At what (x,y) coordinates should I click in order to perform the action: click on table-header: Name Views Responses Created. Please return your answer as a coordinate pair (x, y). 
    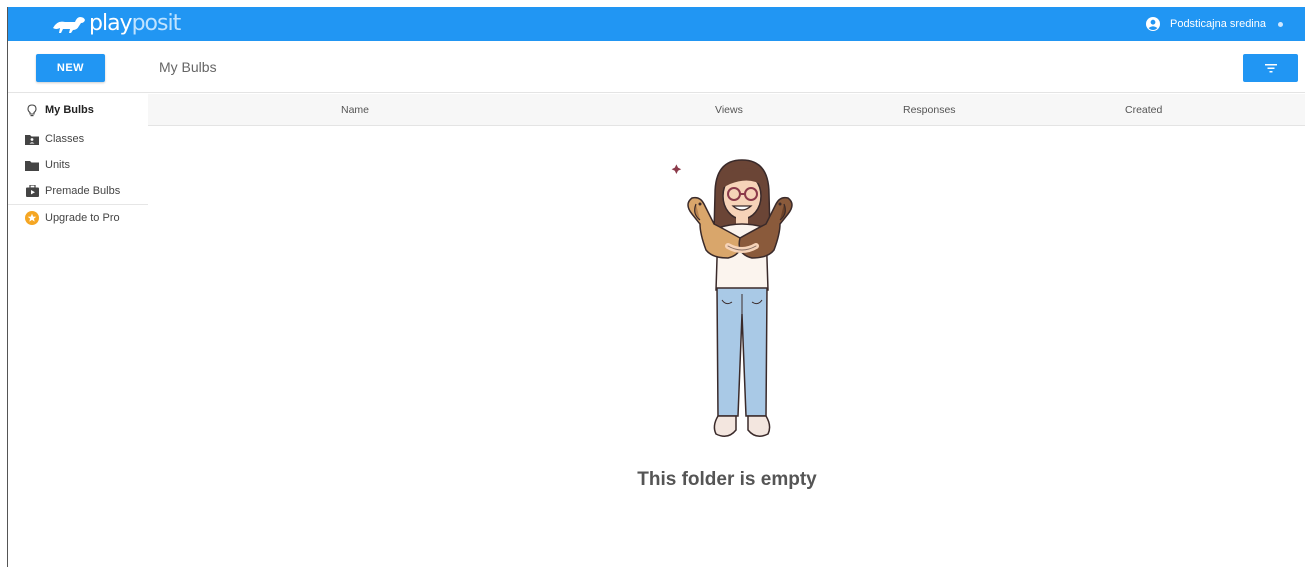
    Looking at the image, I should click on (726, 110).